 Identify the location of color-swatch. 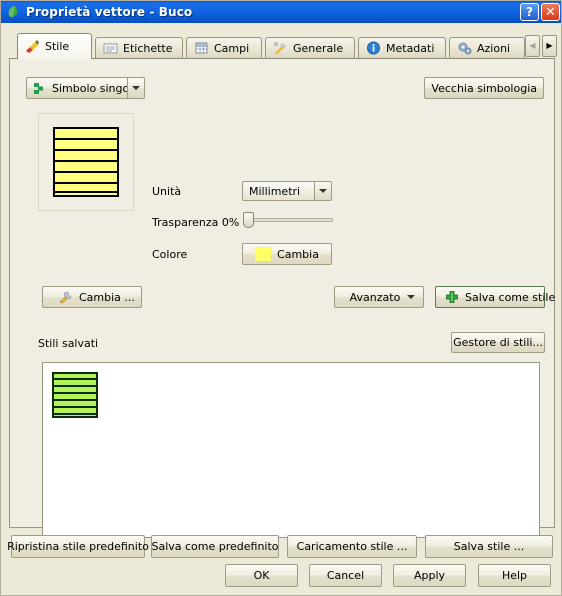
(263, 254).